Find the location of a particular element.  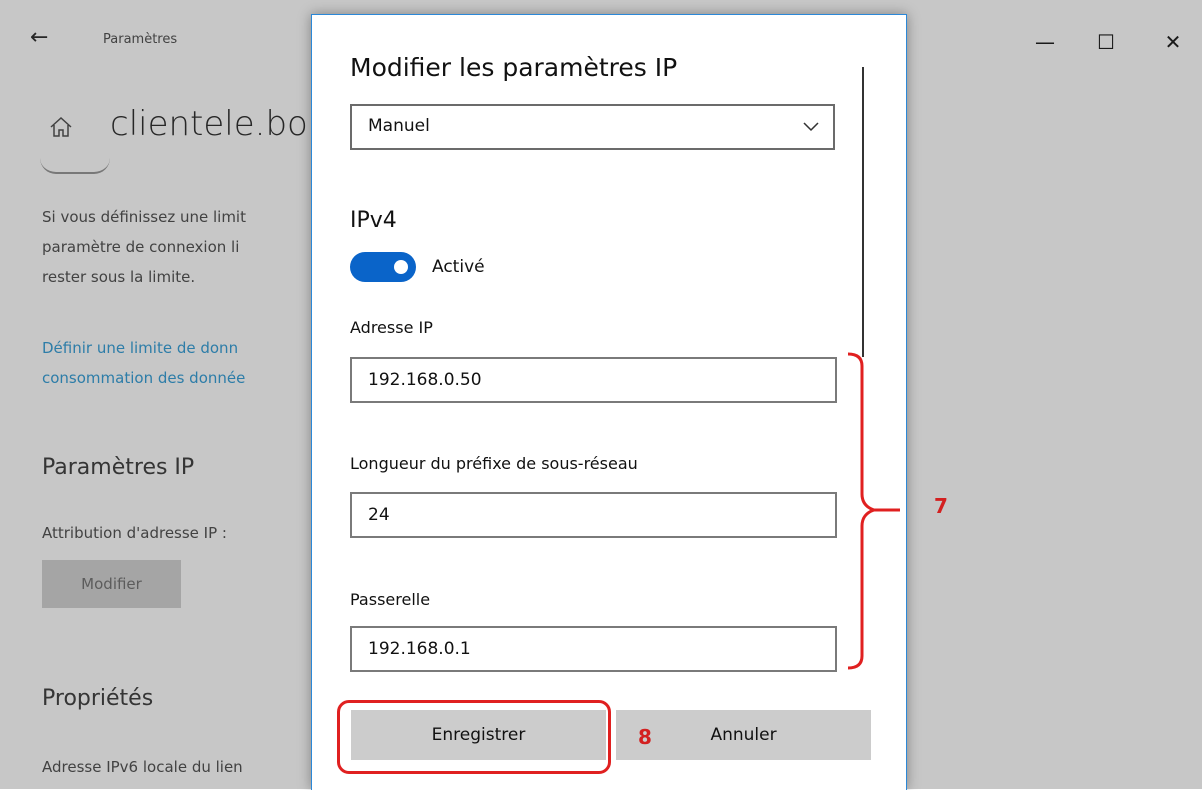

ip-address-input is located at coordinates (593, 380).